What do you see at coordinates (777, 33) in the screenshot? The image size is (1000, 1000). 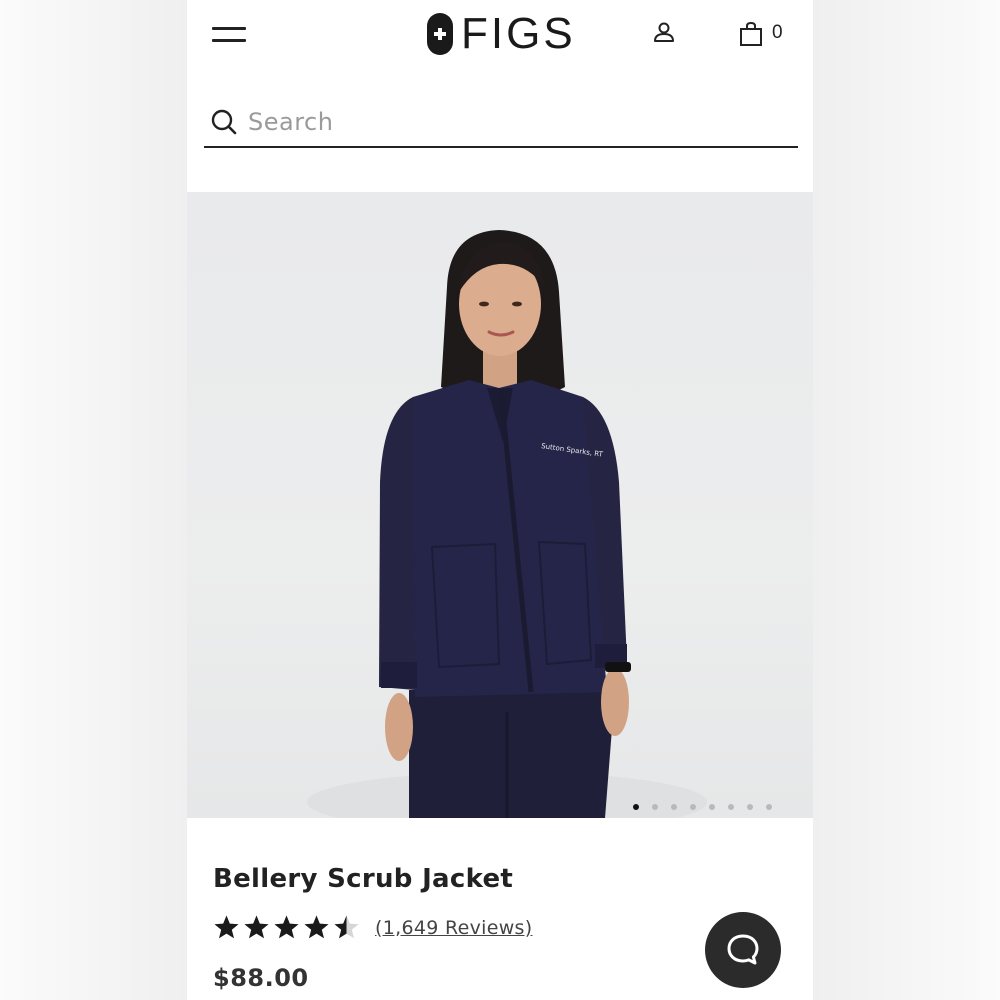 I see `cart-count: 0` at bounding box center [777, 33].